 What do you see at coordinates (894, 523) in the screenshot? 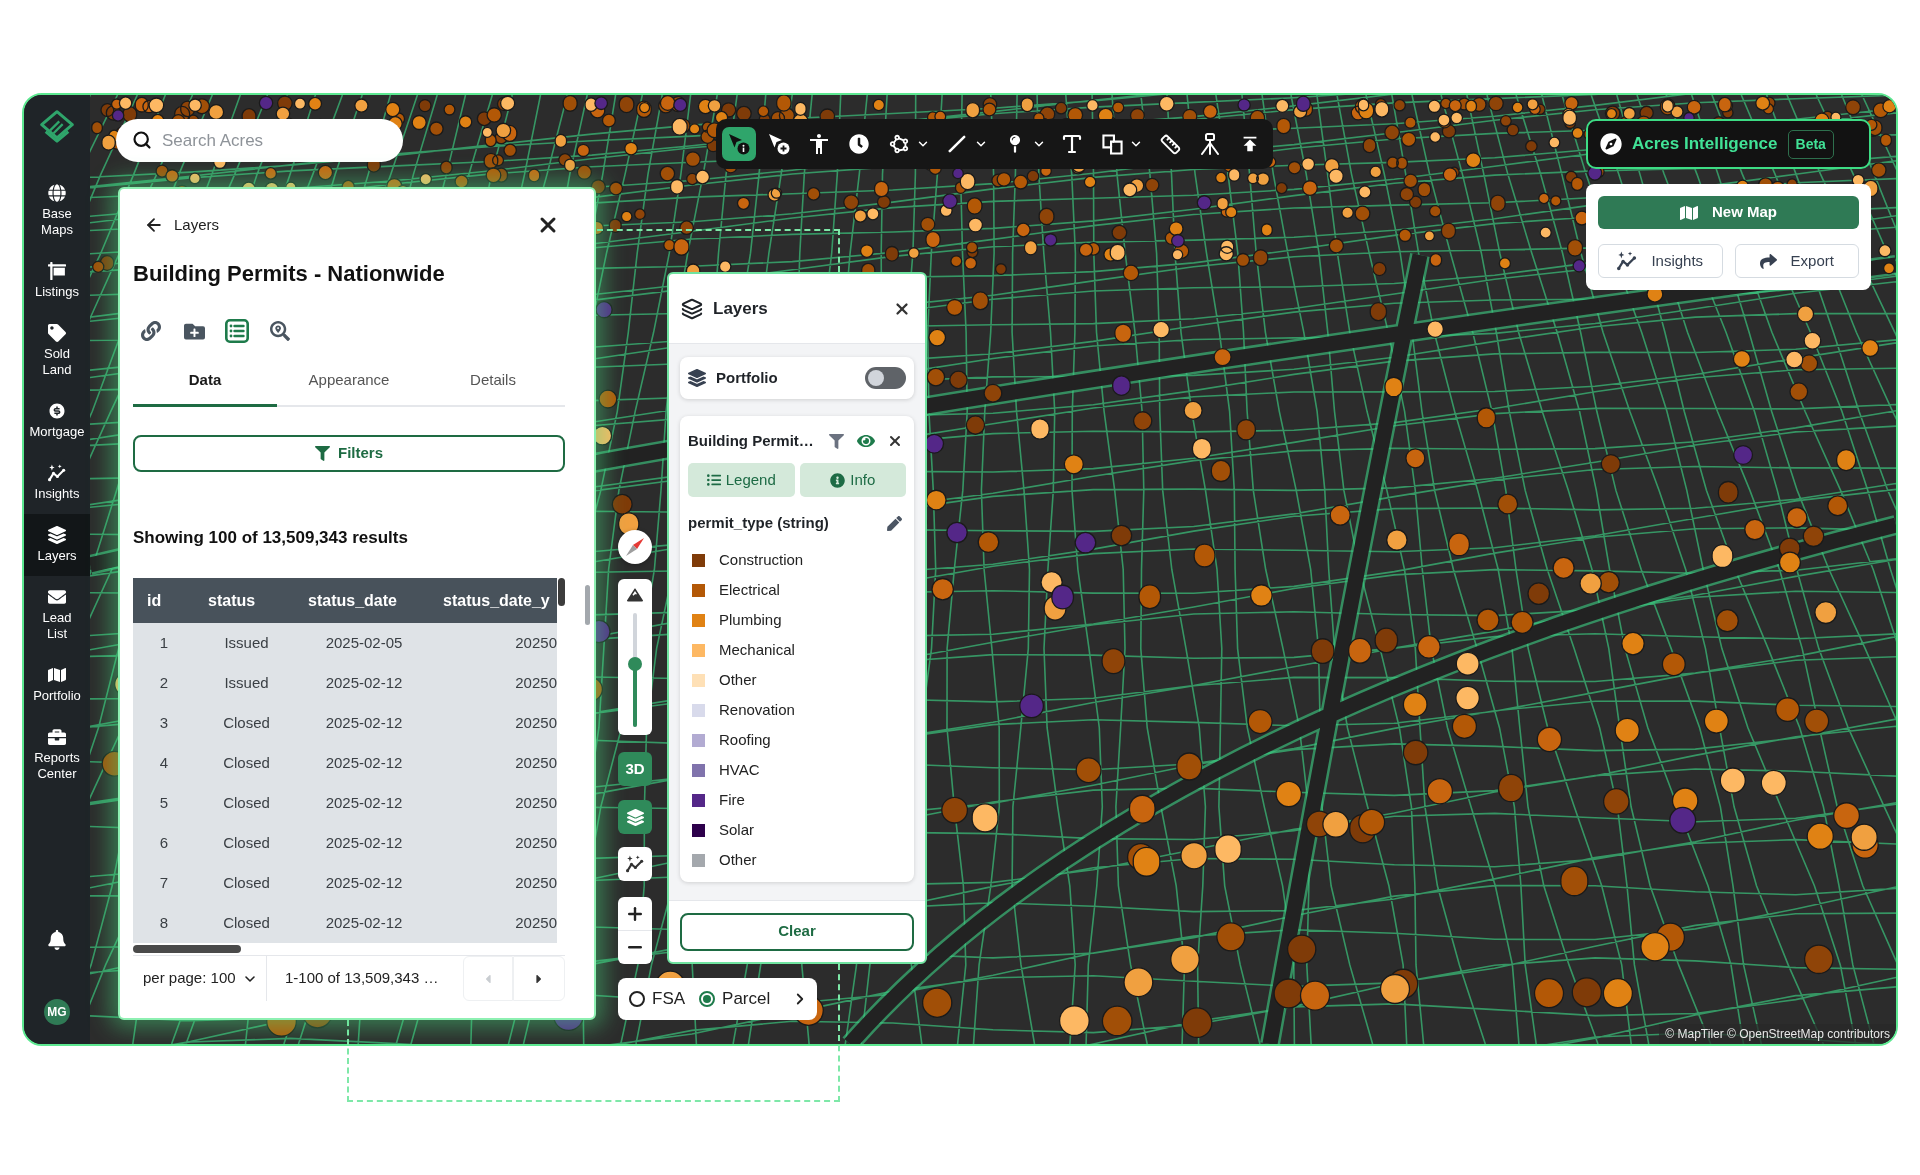
I see `pencil-icon` at bounding box center [894, 523].